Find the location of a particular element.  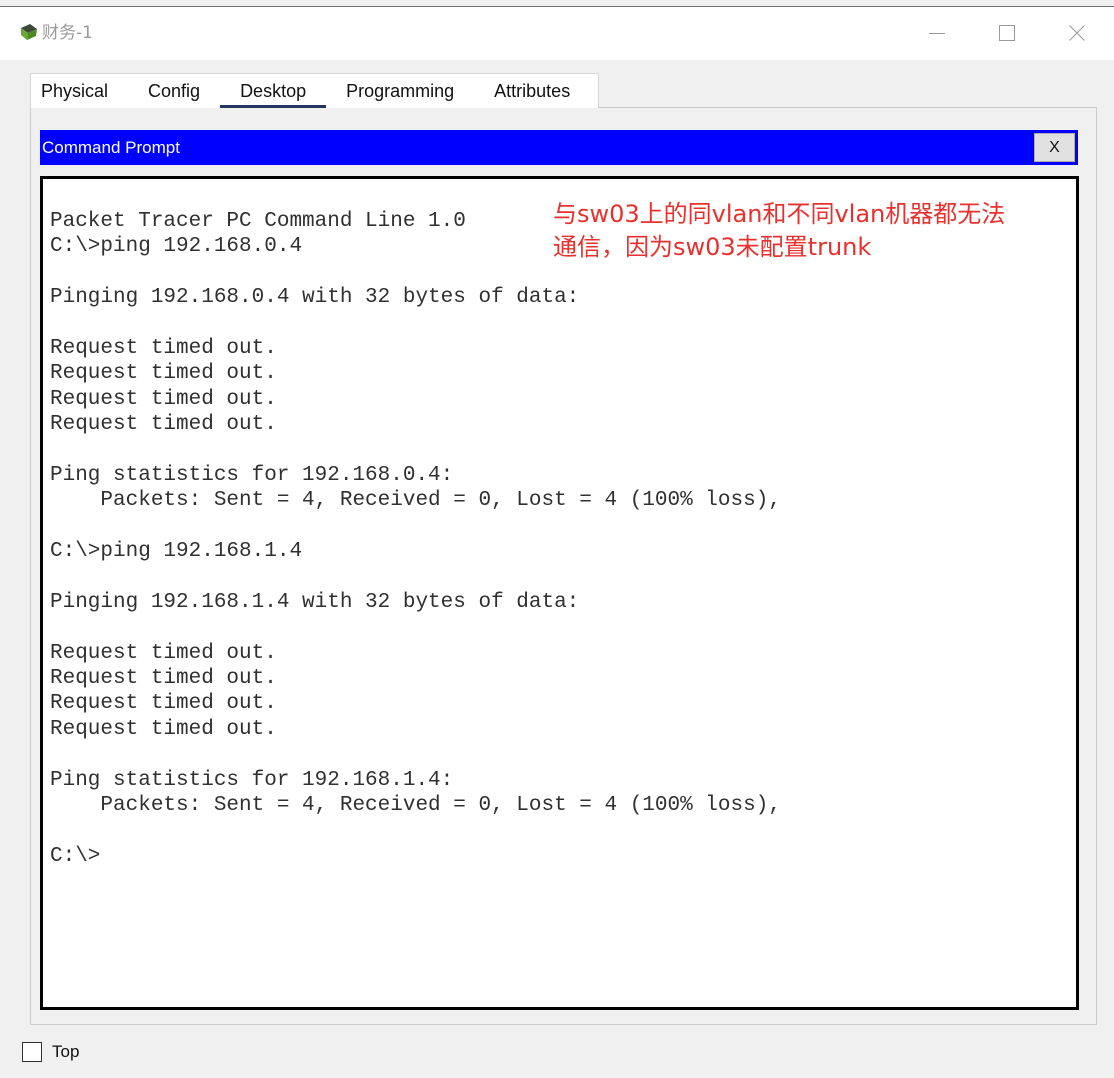

terminal-line: C:\>ping 192.168.1.4 is located at coordinates (176, 552).